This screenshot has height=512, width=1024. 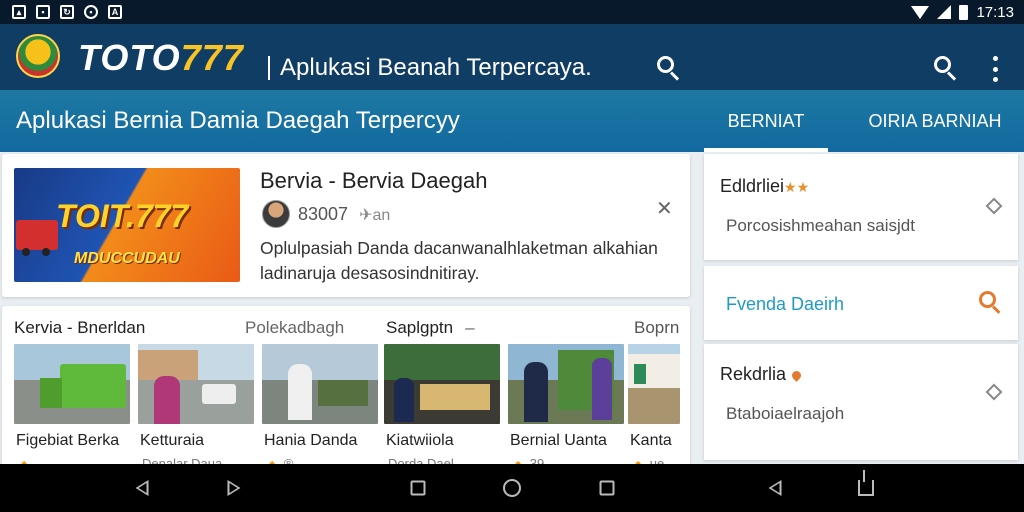 What do you see at coordinates (753, 374) in the screenshot?
I see `side-card-title-text: Rekdrlia` at bounding box center [753, 374].